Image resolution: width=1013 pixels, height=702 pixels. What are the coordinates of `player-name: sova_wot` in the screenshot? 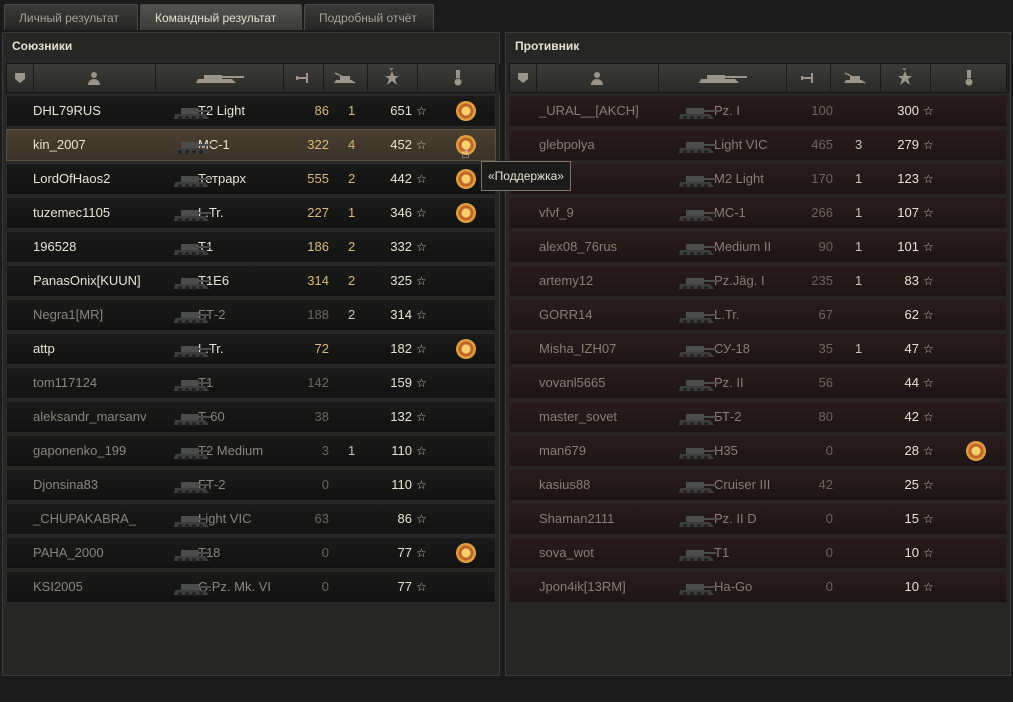 It's located at (566, 552).